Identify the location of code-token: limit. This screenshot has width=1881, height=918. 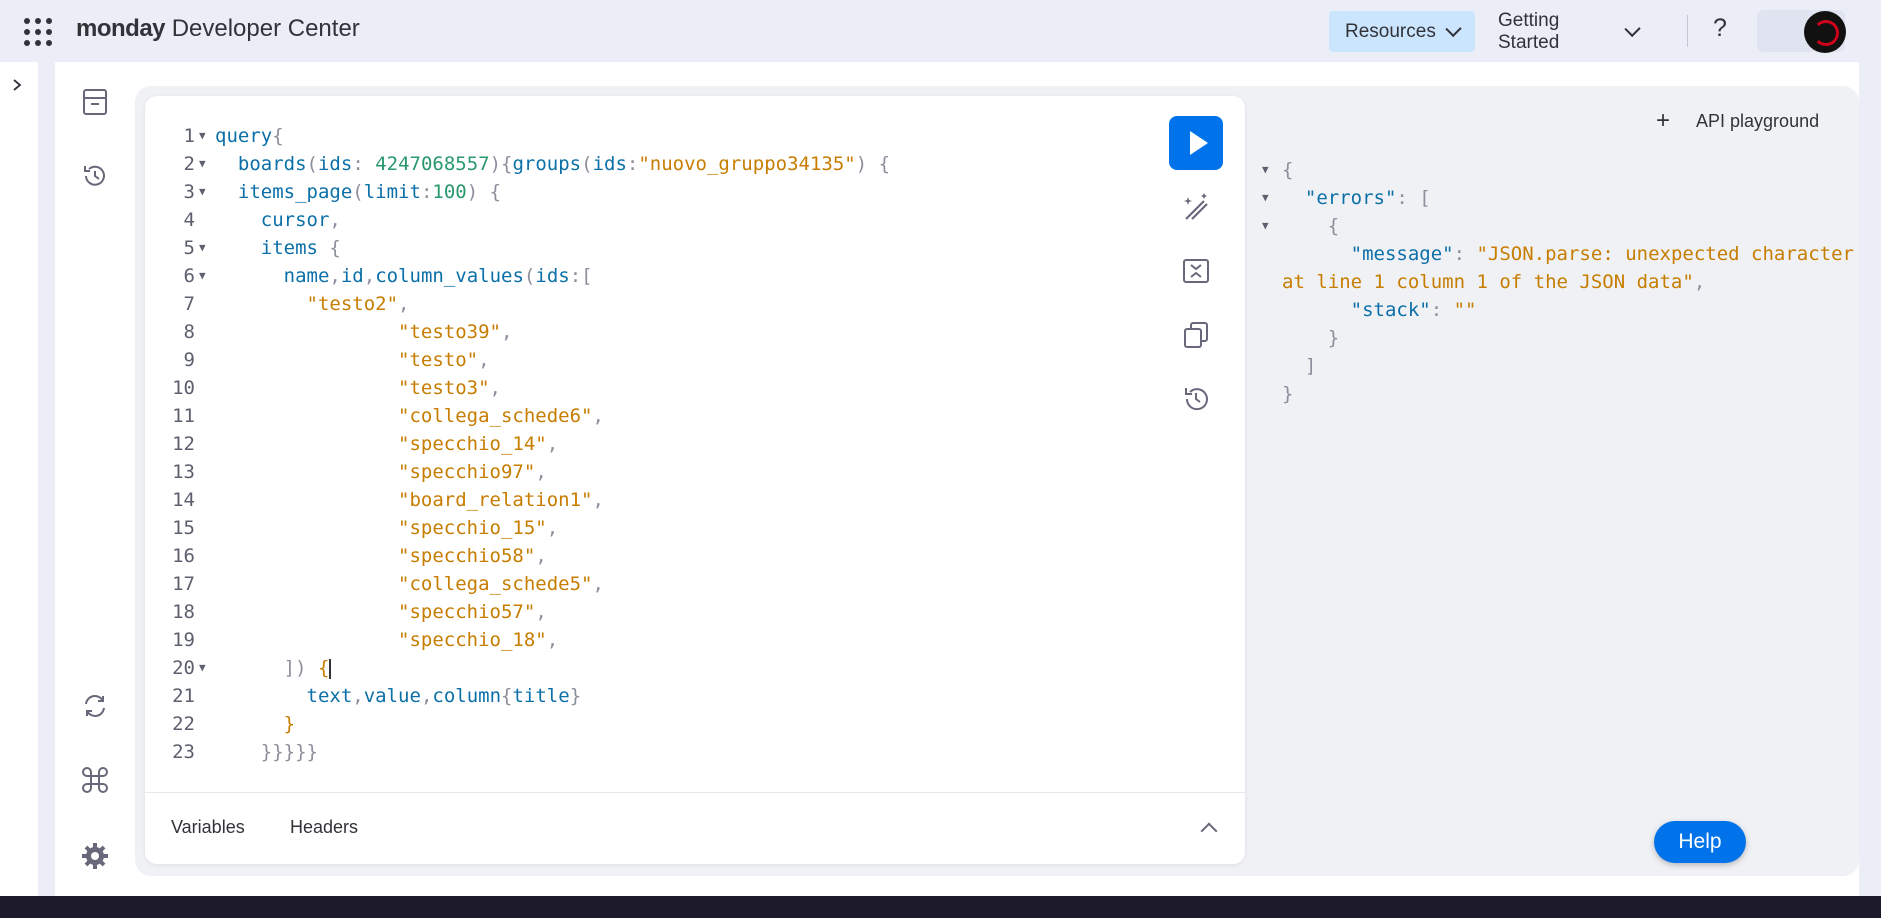
(392, 192).